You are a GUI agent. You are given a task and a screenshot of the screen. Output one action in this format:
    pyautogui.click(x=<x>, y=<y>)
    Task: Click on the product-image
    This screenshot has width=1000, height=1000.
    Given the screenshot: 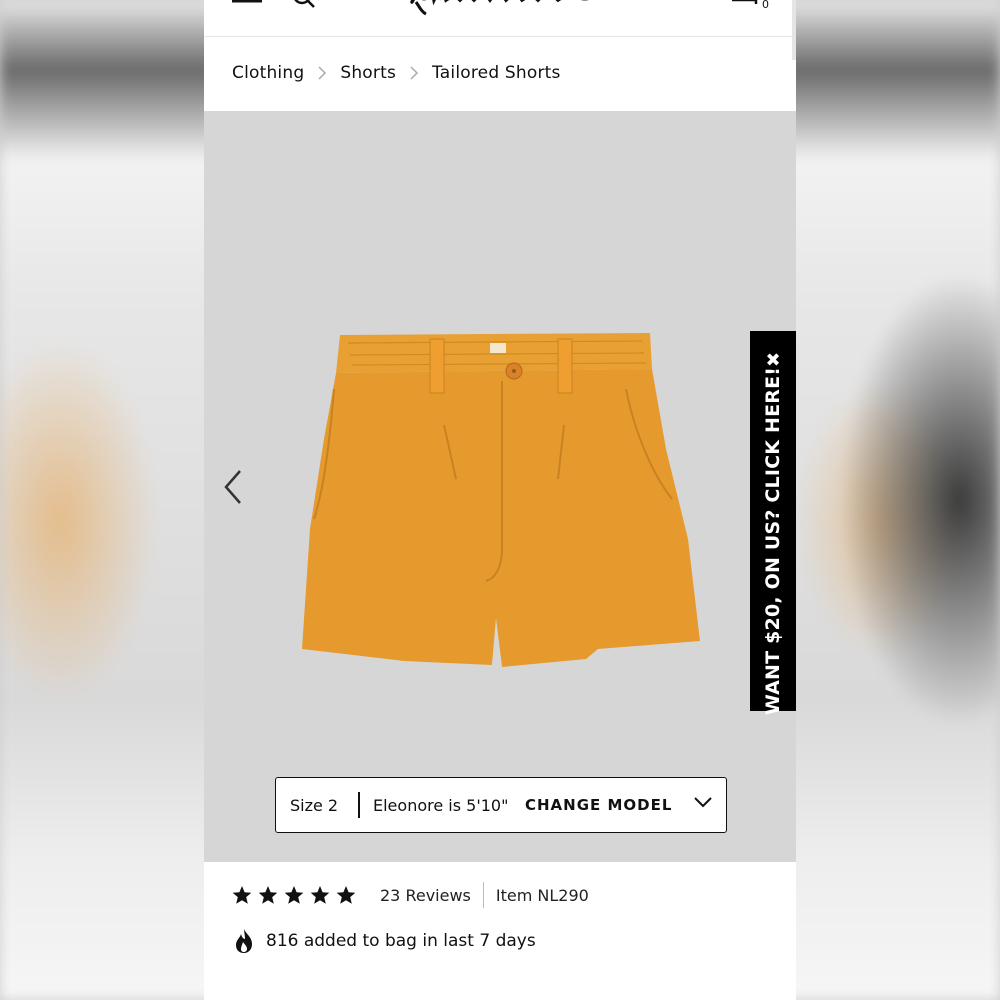 What is the action you would take?
    pyautogui.click(x=506, y=504)
    